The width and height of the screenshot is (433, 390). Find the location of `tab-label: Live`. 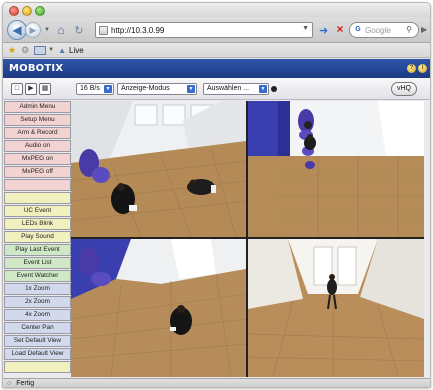

tab-label: Live is located at coordinates (76, 50).